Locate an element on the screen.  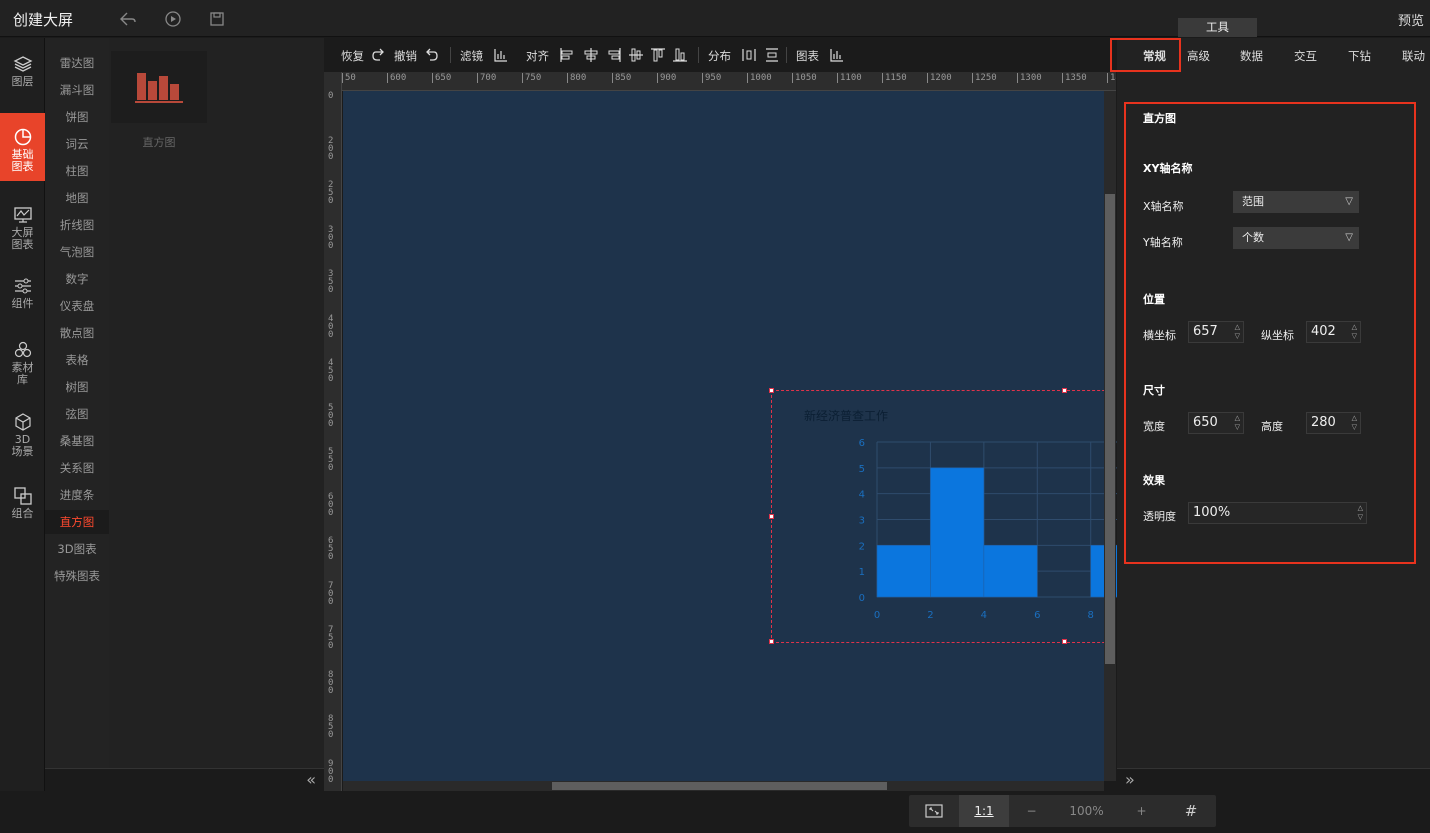
align-top-icon is located at coordinates (658, 55).